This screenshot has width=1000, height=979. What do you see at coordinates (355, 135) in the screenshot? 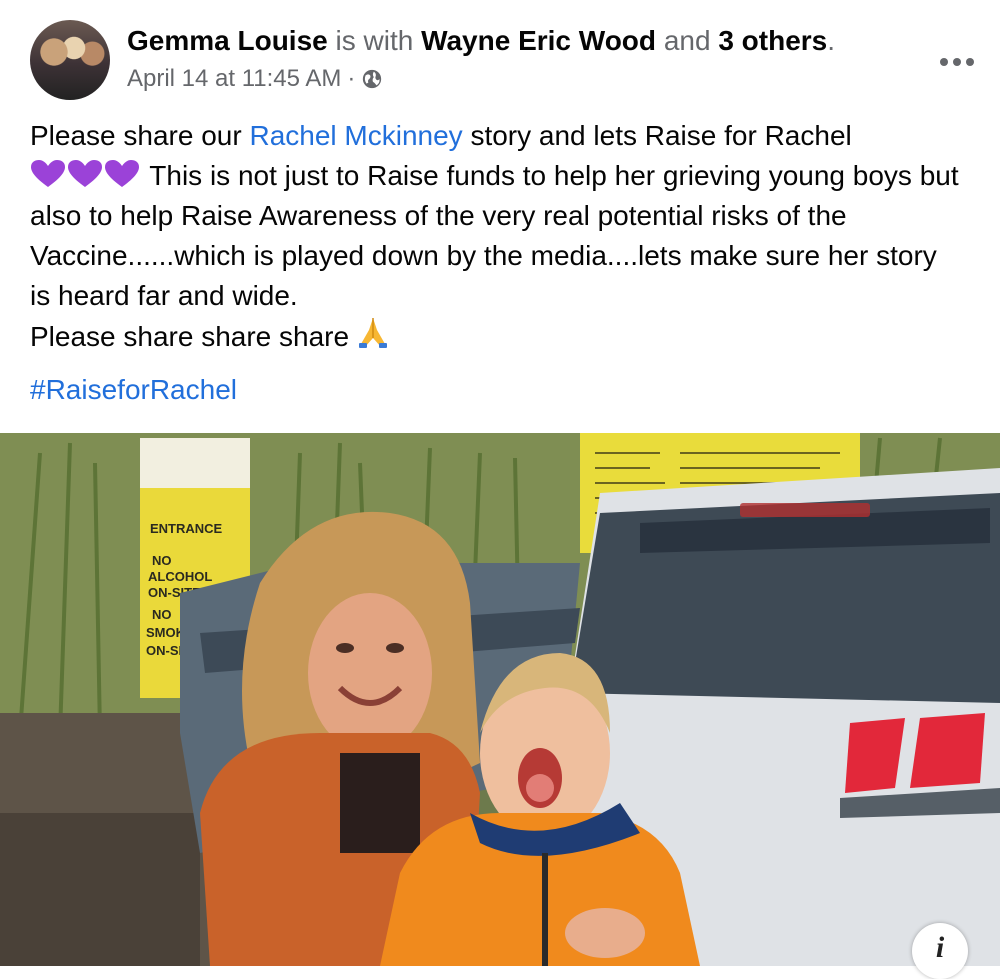
I see `rachel-link: Rachel Mckinney` at bounding box center [355, 135].